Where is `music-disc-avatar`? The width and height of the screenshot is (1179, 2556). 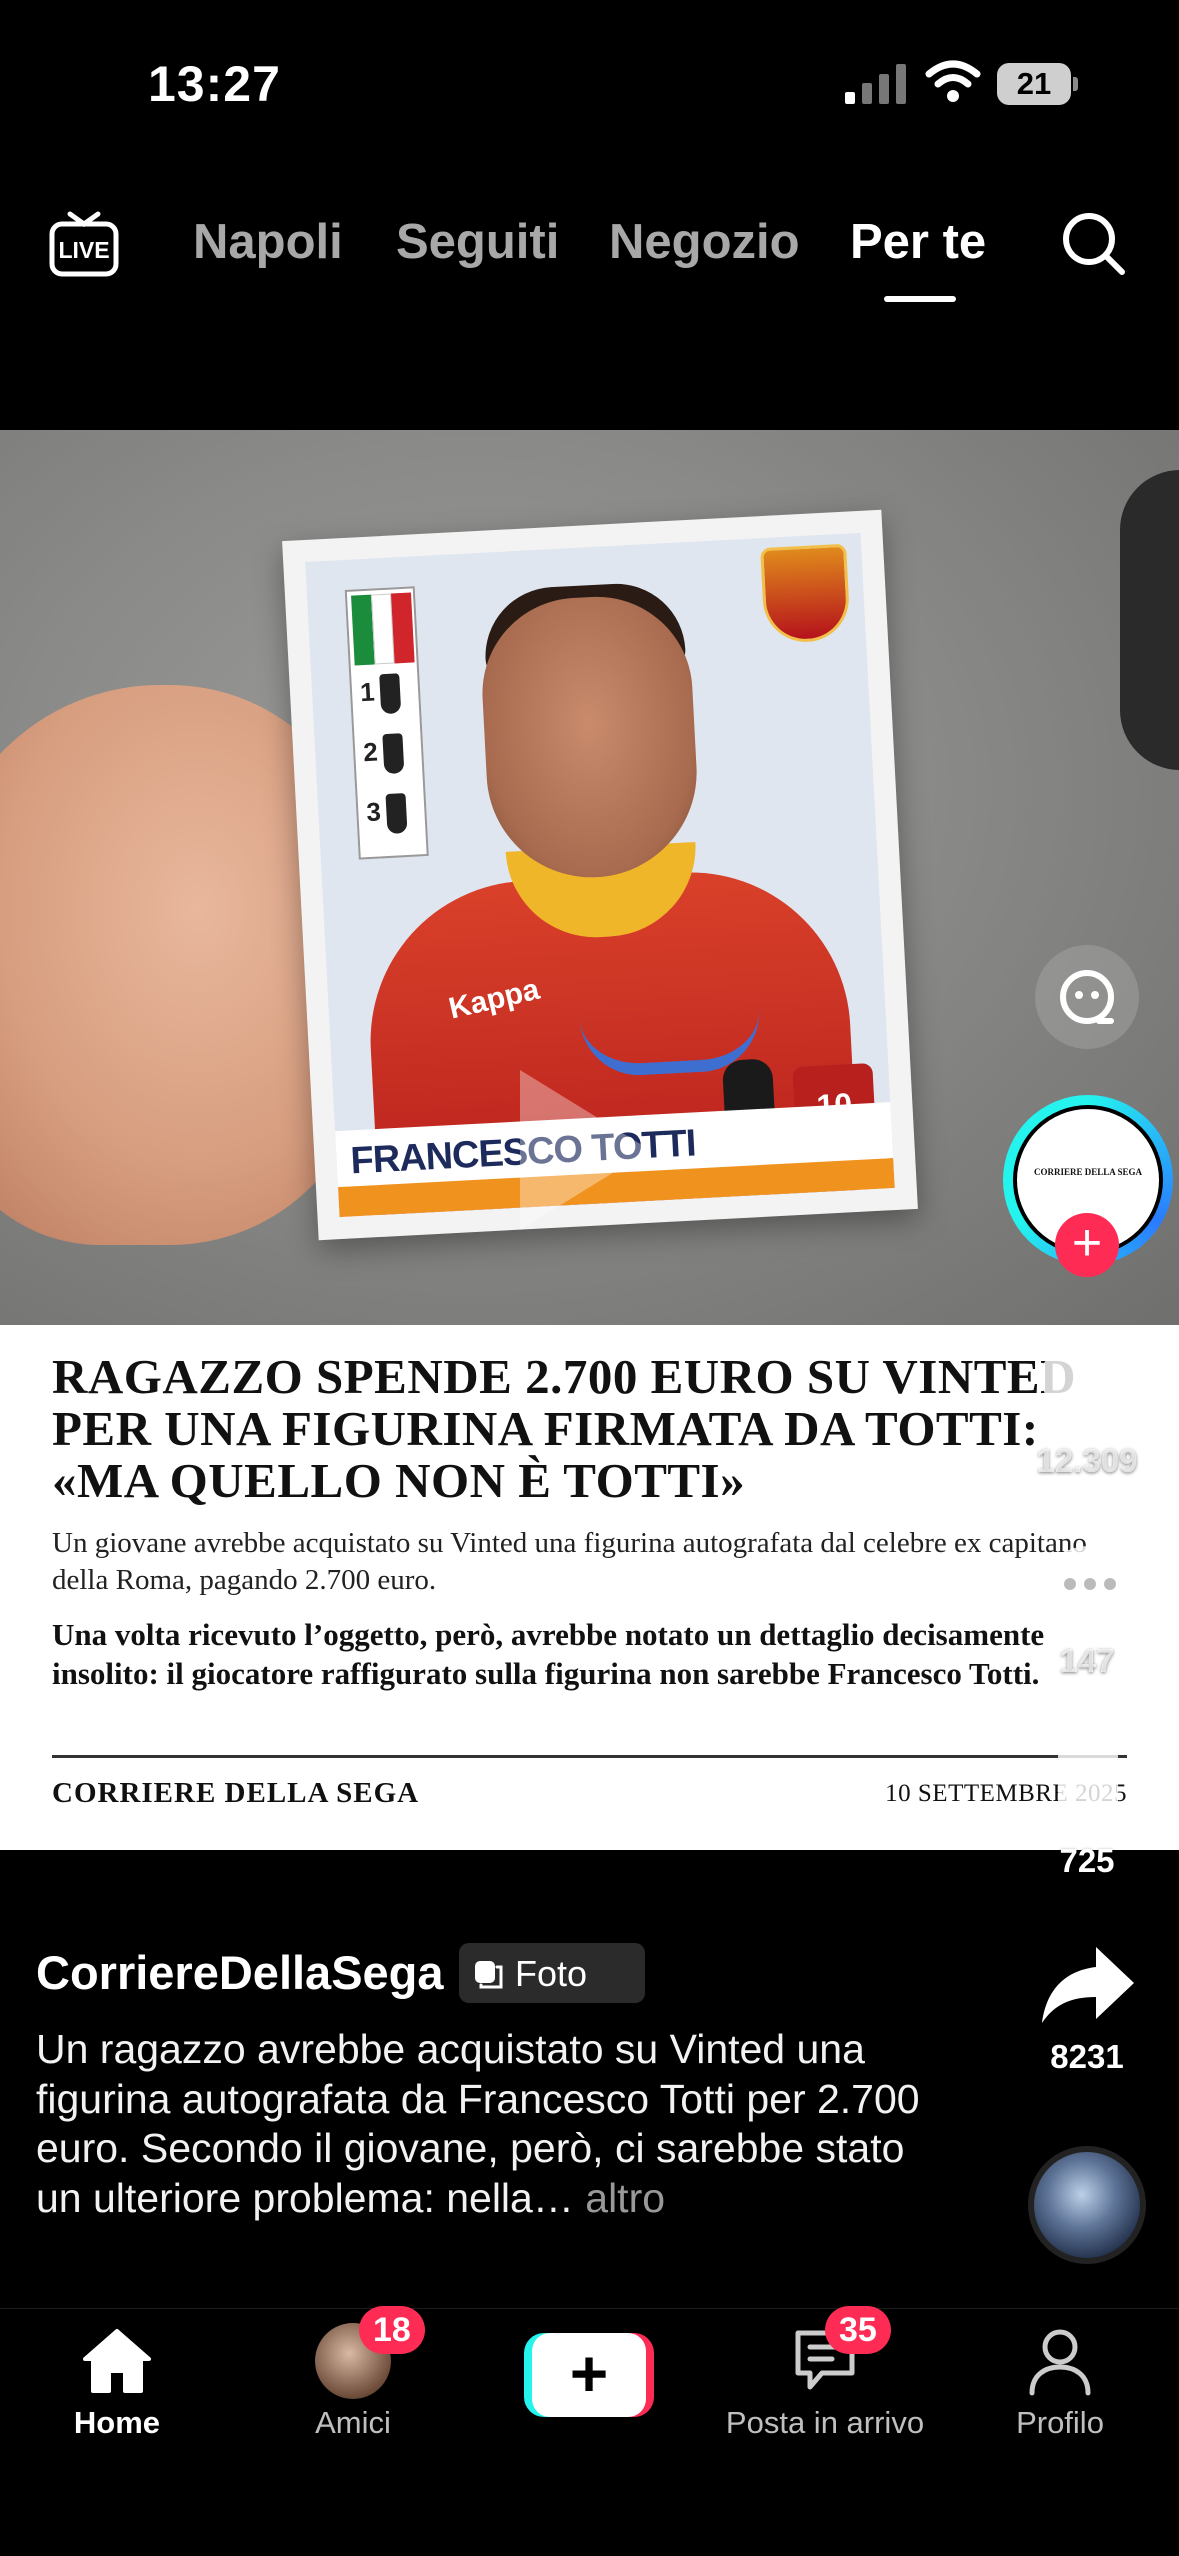
music-disc-avatar is located at coordinates (1087, 2205).